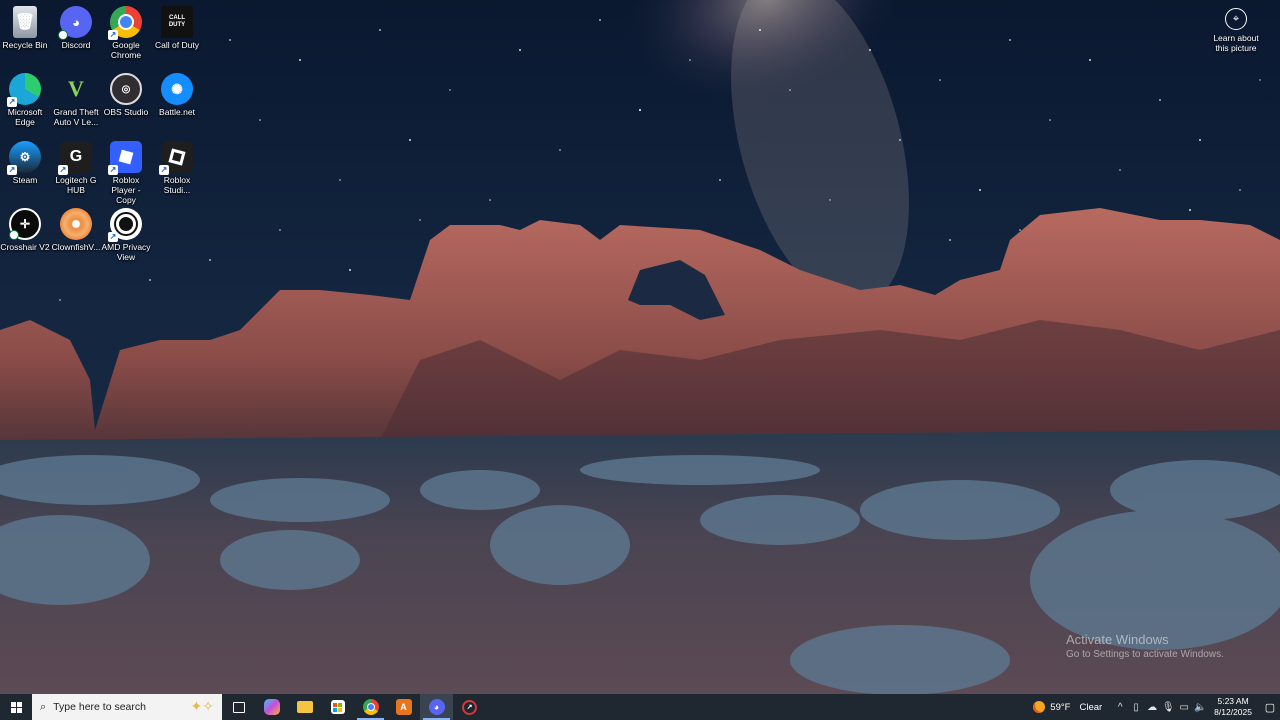 Image resolution: width=1280 pixels, height=720 pixels. I want to click on weather-moon-icon, so click(1039, 707).